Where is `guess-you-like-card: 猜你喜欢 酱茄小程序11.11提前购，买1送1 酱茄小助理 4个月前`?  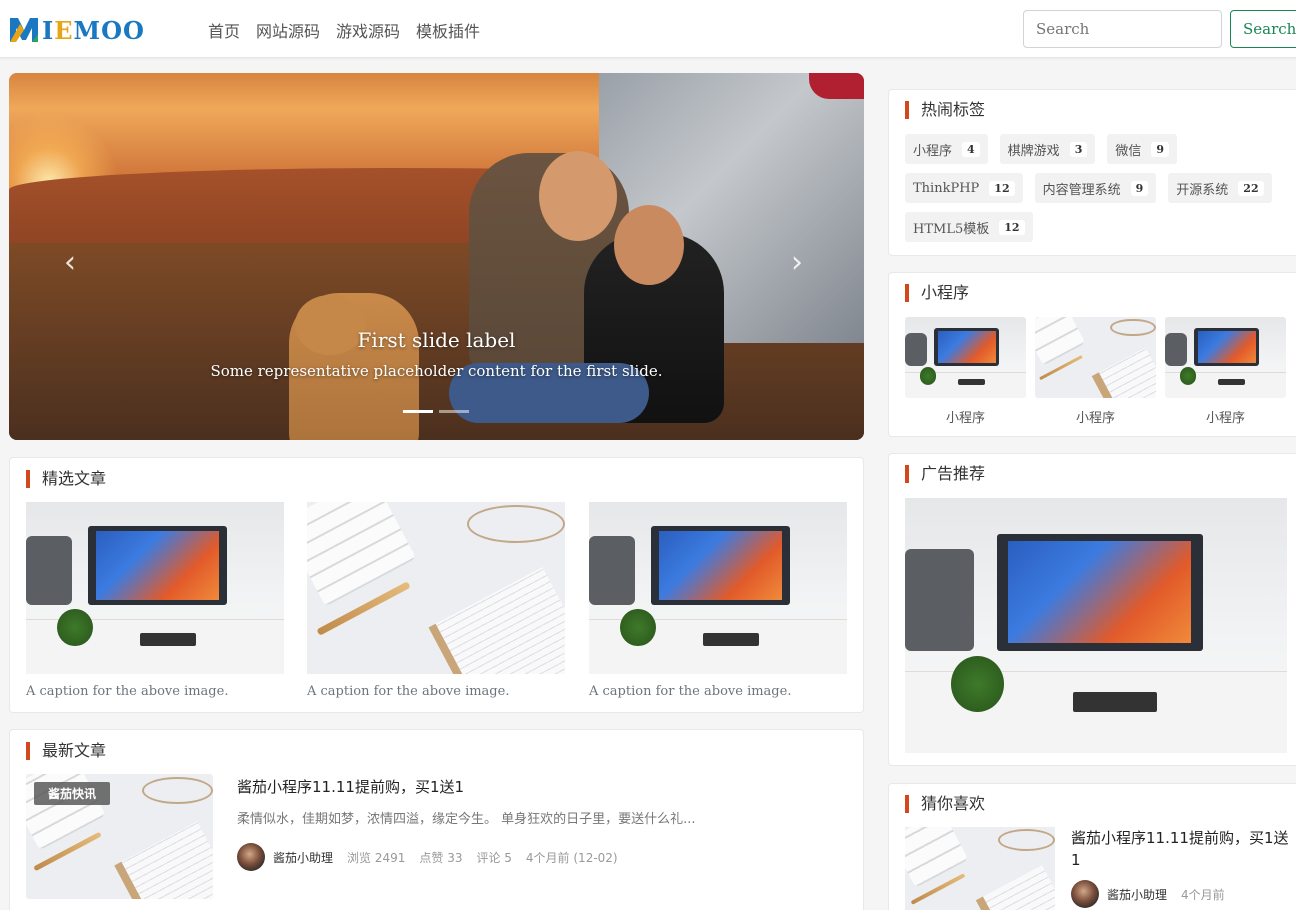 guess-you-like-card: 猜你喜欢 酱茄小程序11.11提前购，买1送1 酱茄小助理 4个月前 is located at coordinates (1092, 846).